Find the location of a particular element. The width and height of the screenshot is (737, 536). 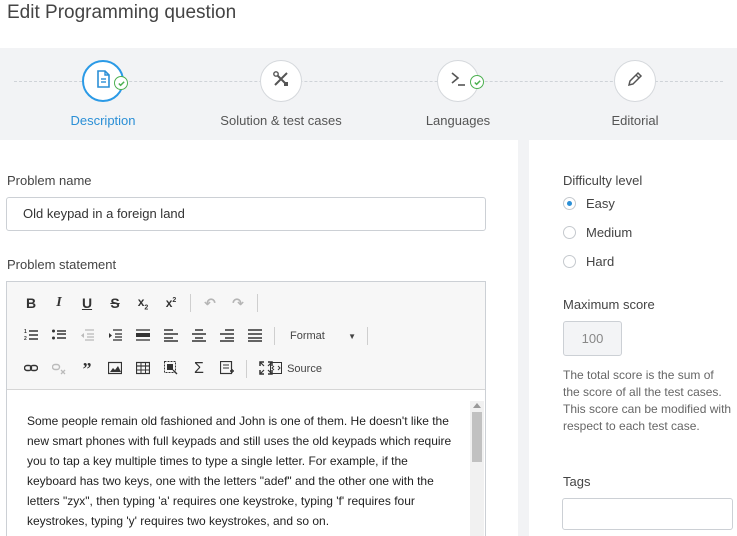

indent-icon is located at coordinates (115, 336).